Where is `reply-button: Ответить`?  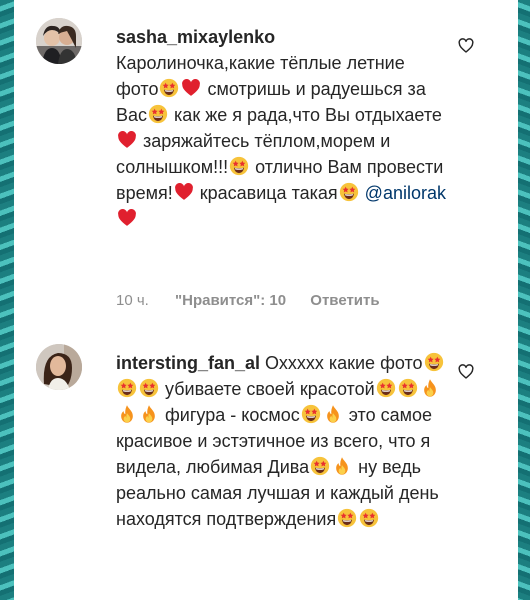
reply-button: Ответить is located at coordinates (344, 300).